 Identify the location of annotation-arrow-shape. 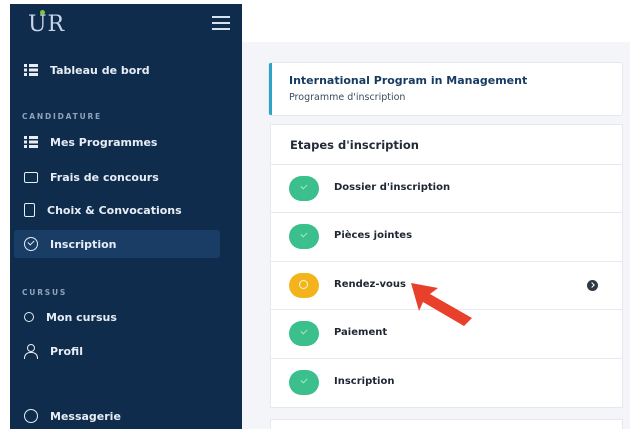
(441, 304).